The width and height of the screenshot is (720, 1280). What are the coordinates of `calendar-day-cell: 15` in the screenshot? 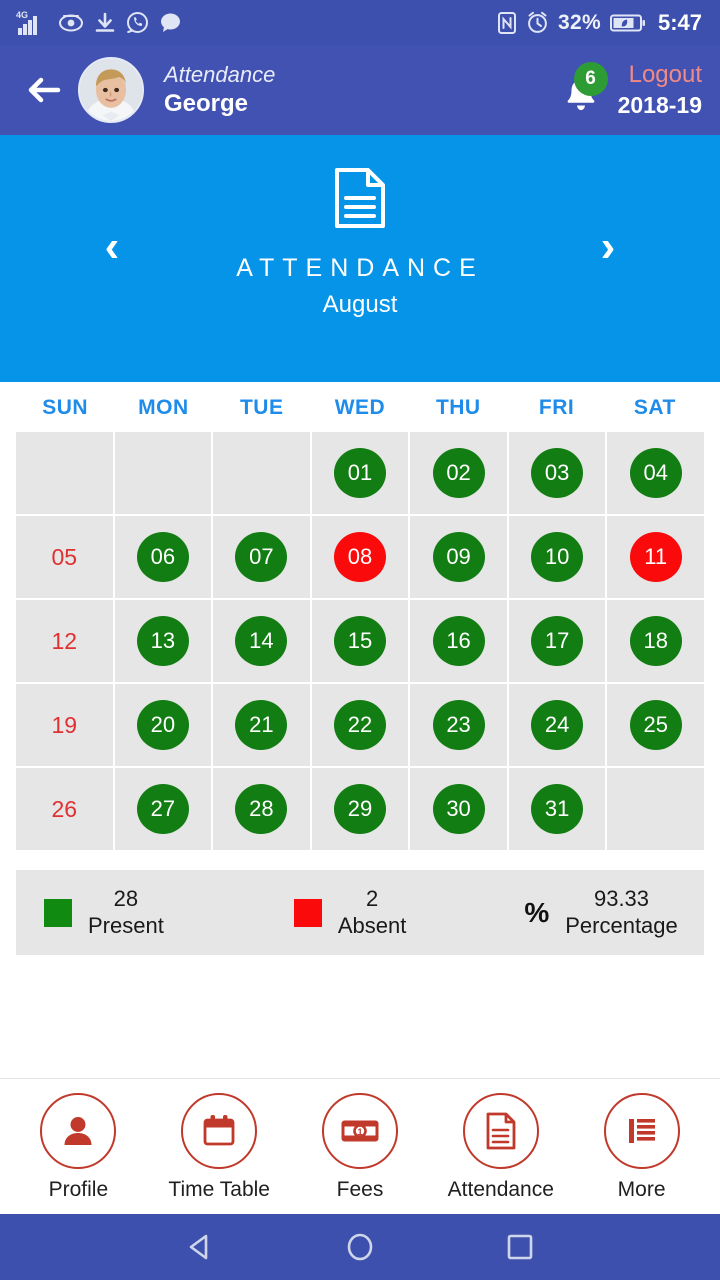 It's located at (360, 641).